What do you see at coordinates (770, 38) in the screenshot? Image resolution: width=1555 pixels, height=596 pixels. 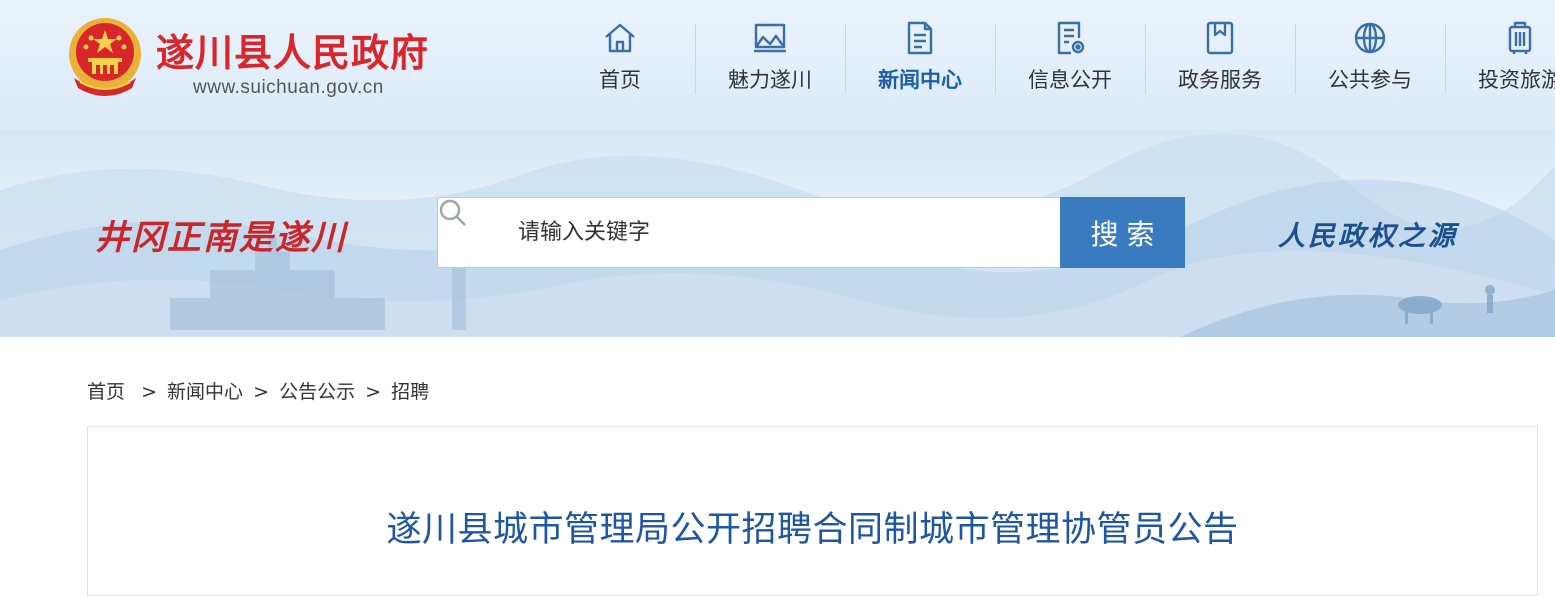 I see `landscape-frame-icon` at bounding box center [770, 38].